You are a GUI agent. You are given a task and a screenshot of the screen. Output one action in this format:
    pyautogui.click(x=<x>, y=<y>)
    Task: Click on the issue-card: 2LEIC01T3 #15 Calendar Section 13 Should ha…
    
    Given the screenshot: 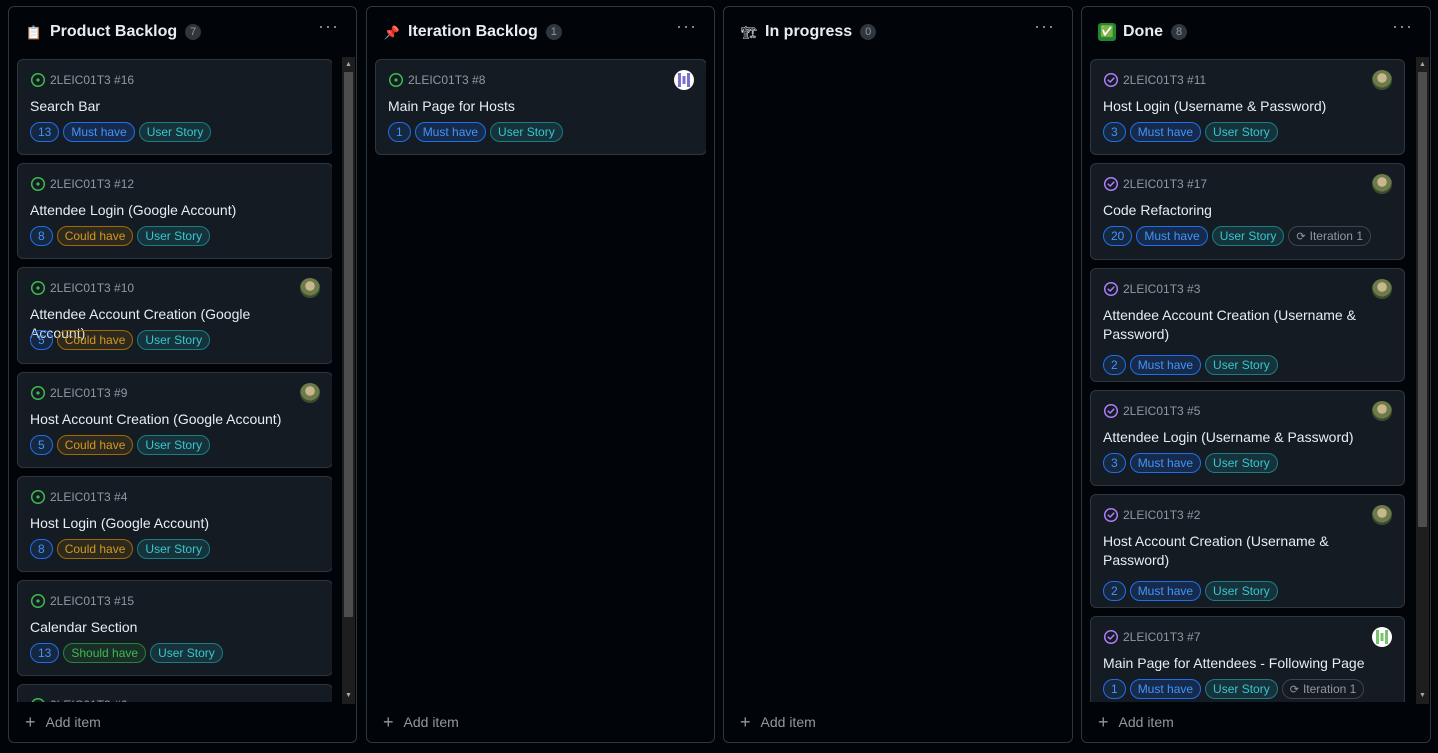 What is the action you would take?
    pyautogui.click(x=174, y=628)
    